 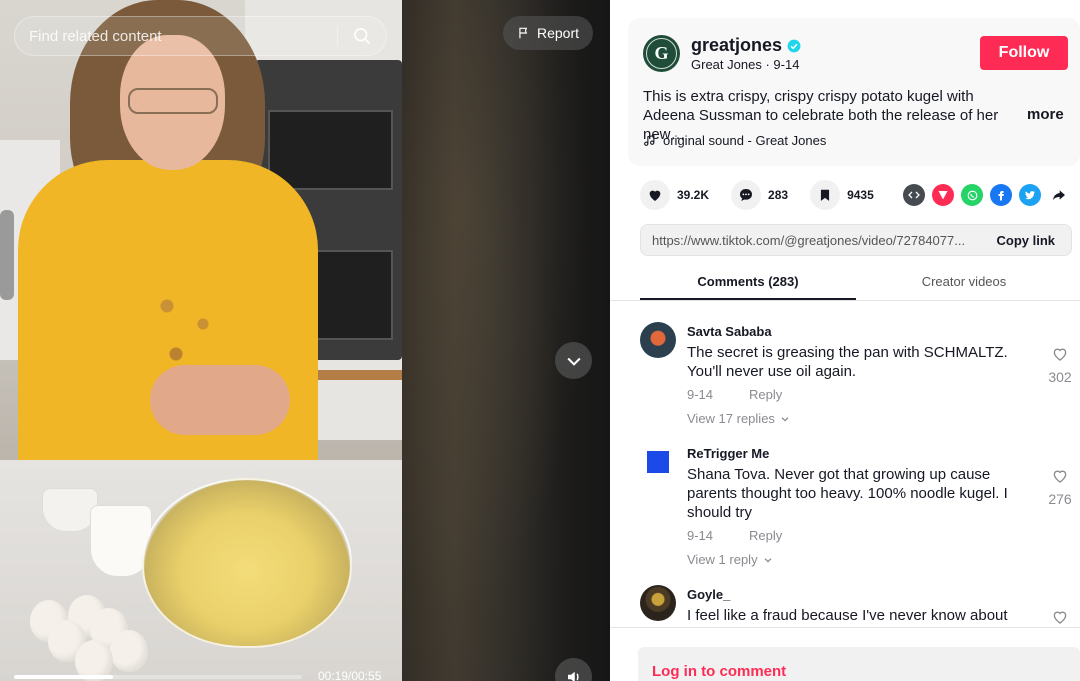 I want to click on follow-button: Follow, so click(x=1024, y=53).